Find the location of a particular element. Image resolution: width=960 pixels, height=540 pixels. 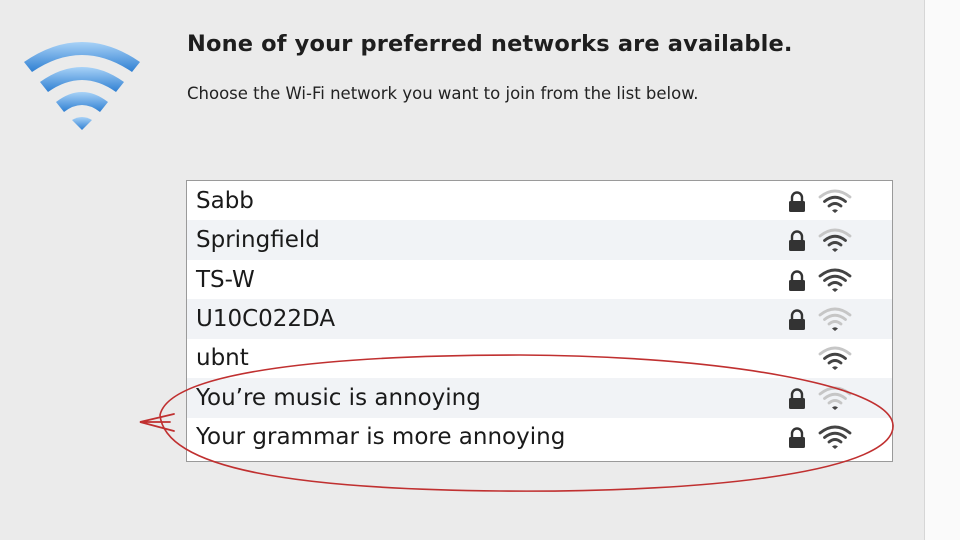

window-edge is located at coordinates (942, 270).